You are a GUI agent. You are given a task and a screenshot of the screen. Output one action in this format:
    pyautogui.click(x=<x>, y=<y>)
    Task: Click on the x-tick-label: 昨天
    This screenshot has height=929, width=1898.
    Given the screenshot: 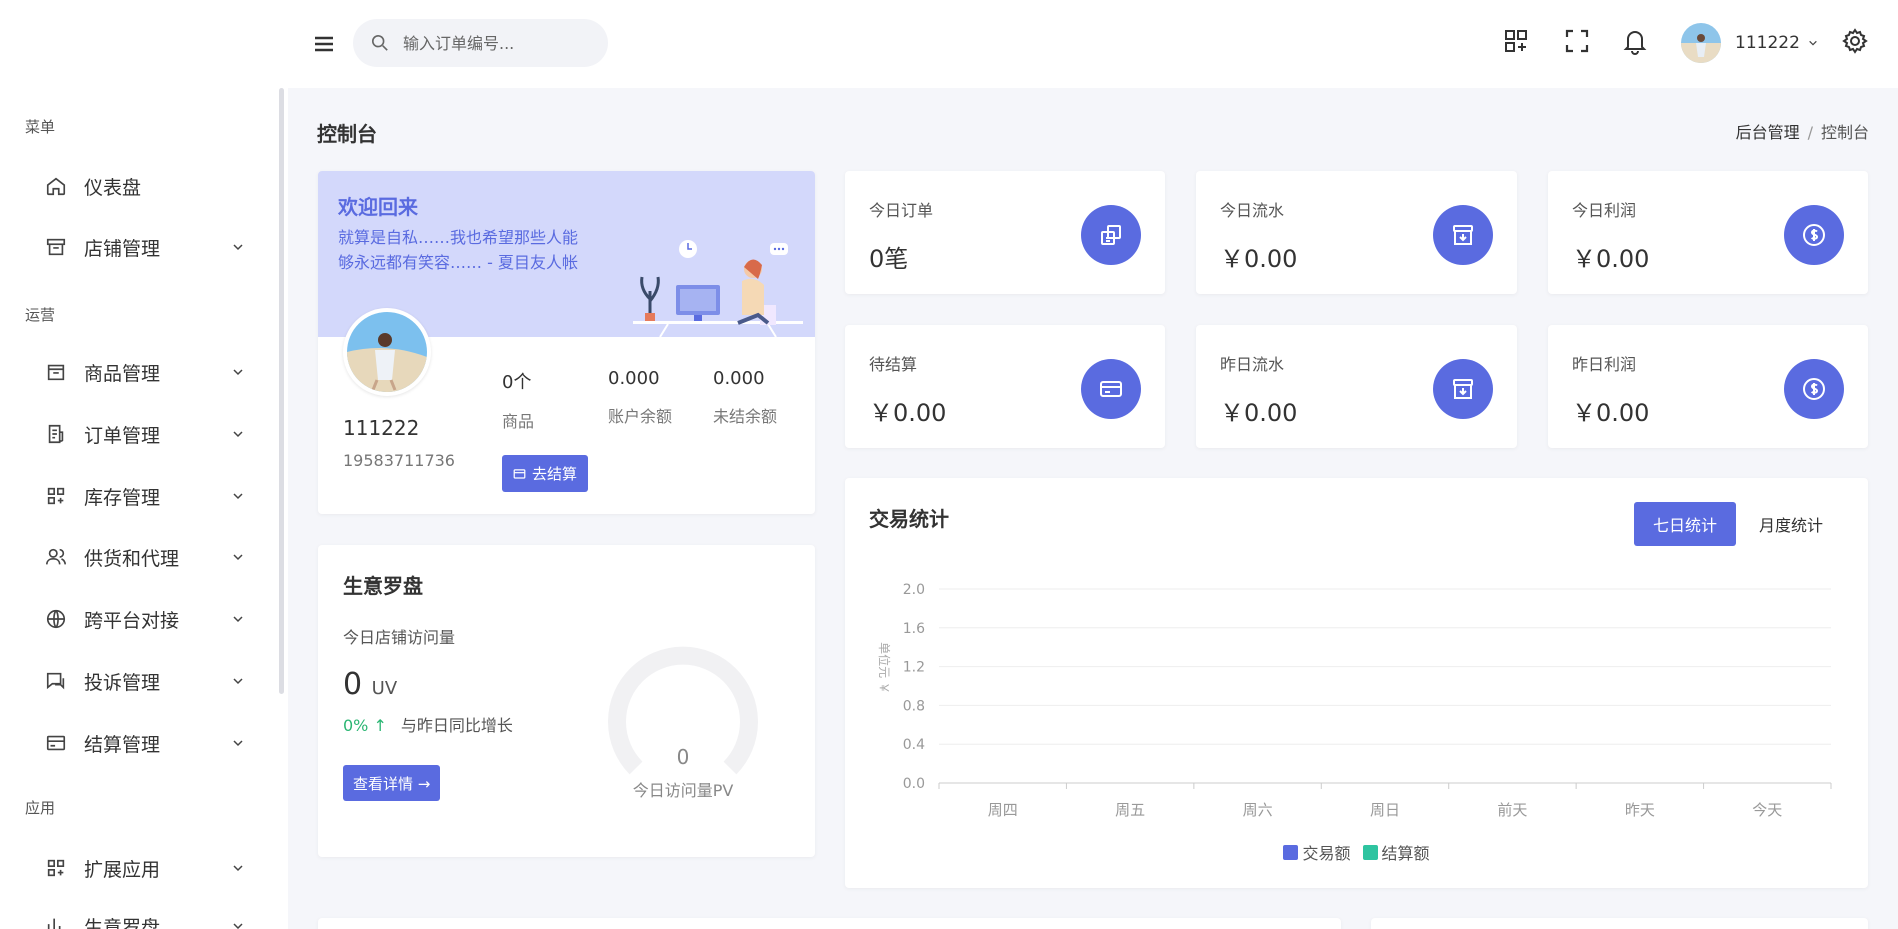 What is the action you would take?
    pyautogui.click(x=1640, y=810)
    